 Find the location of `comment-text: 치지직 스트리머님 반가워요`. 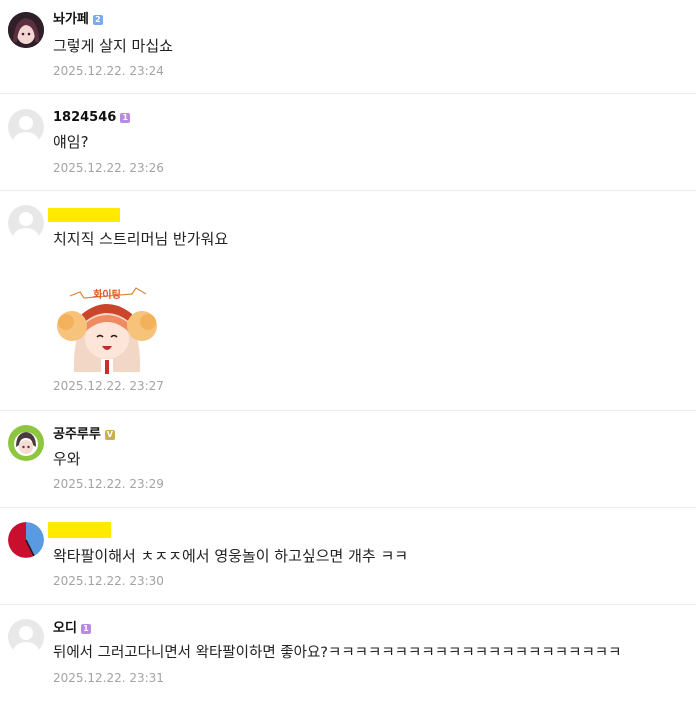

comment-text: 치지직 스트리머님 반가워요 is located at coordinates (141, 239).